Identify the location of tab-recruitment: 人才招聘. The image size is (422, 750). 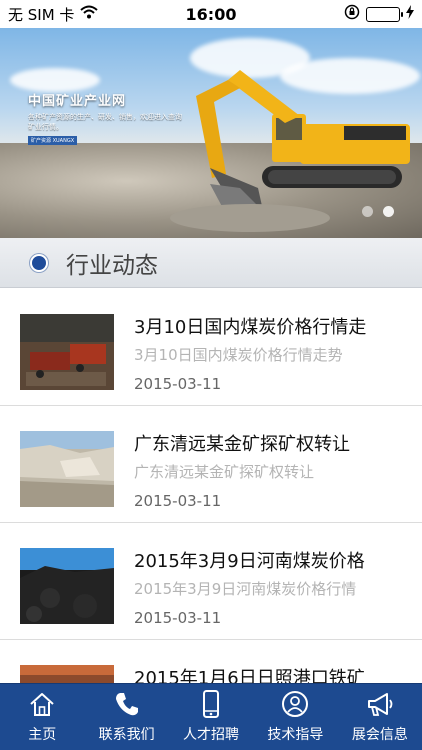
(211, 717).